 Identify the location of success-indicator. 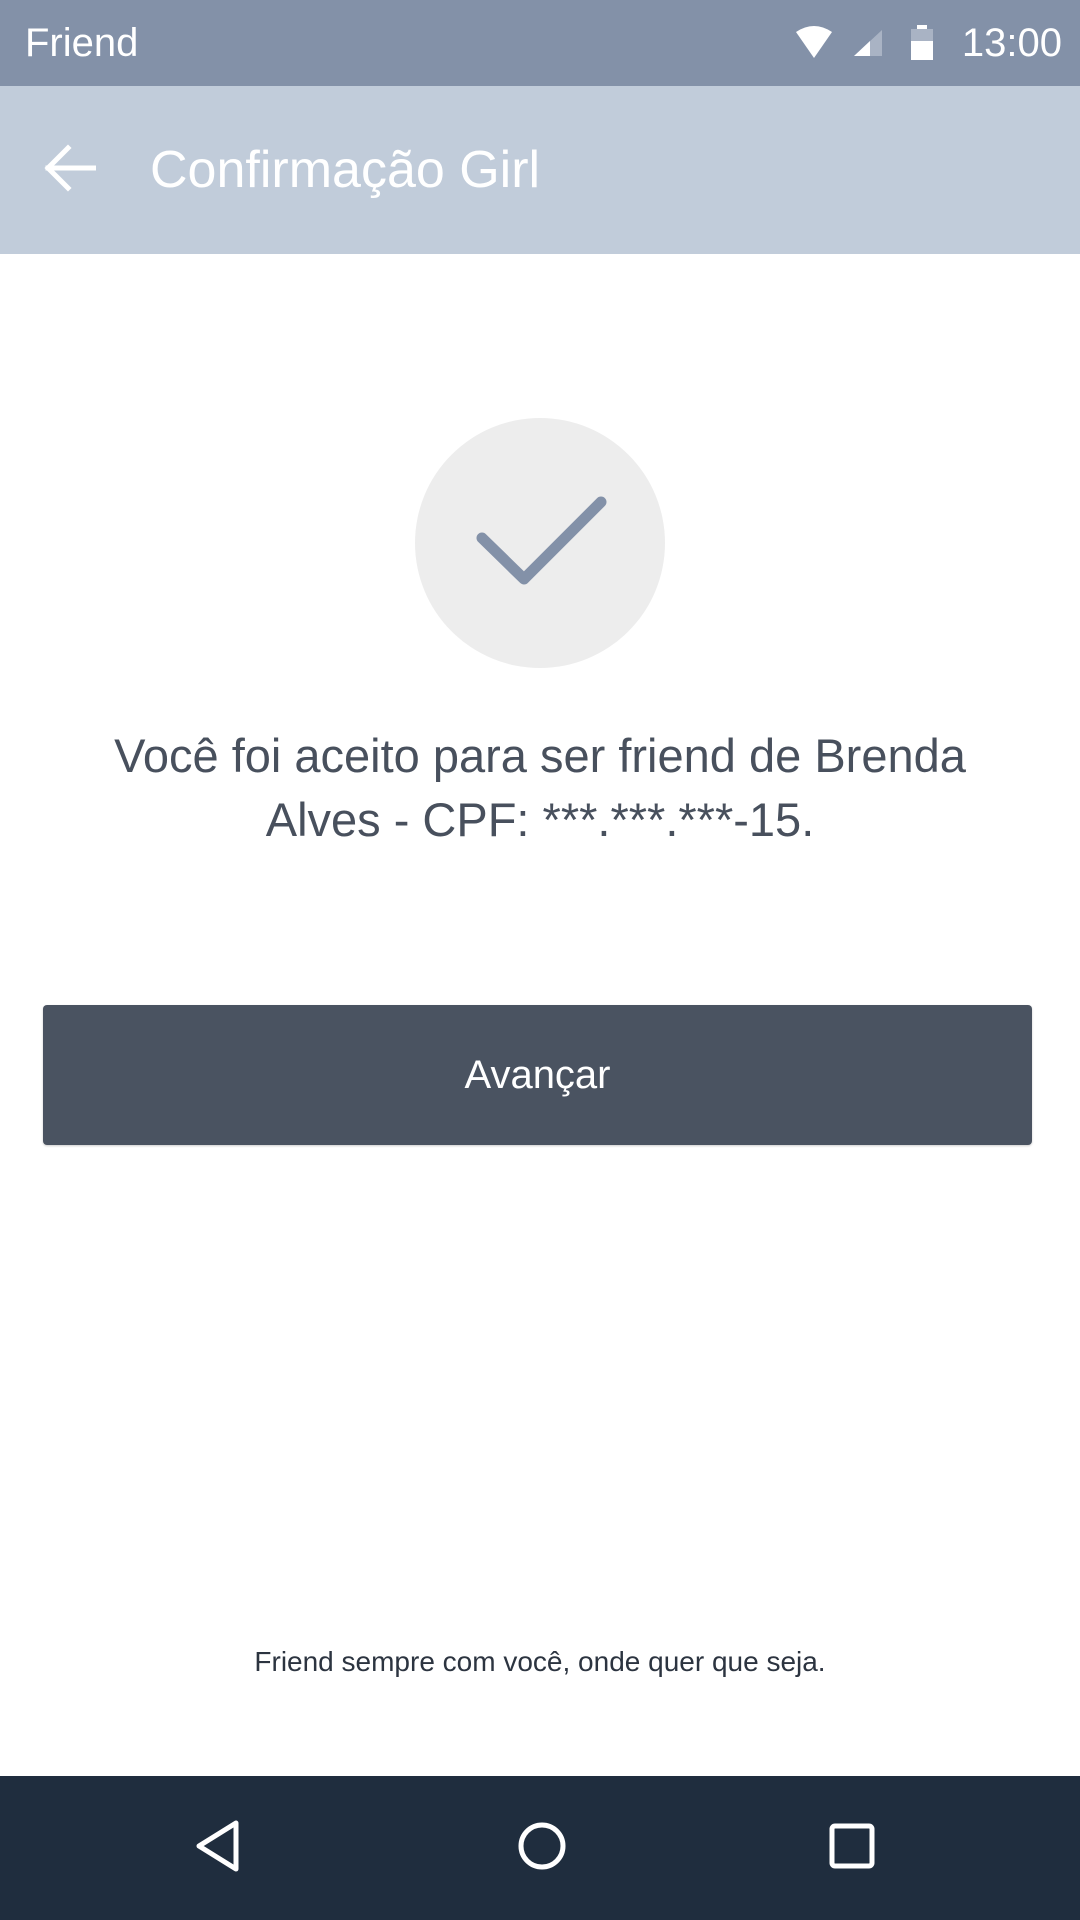
(540, 543).